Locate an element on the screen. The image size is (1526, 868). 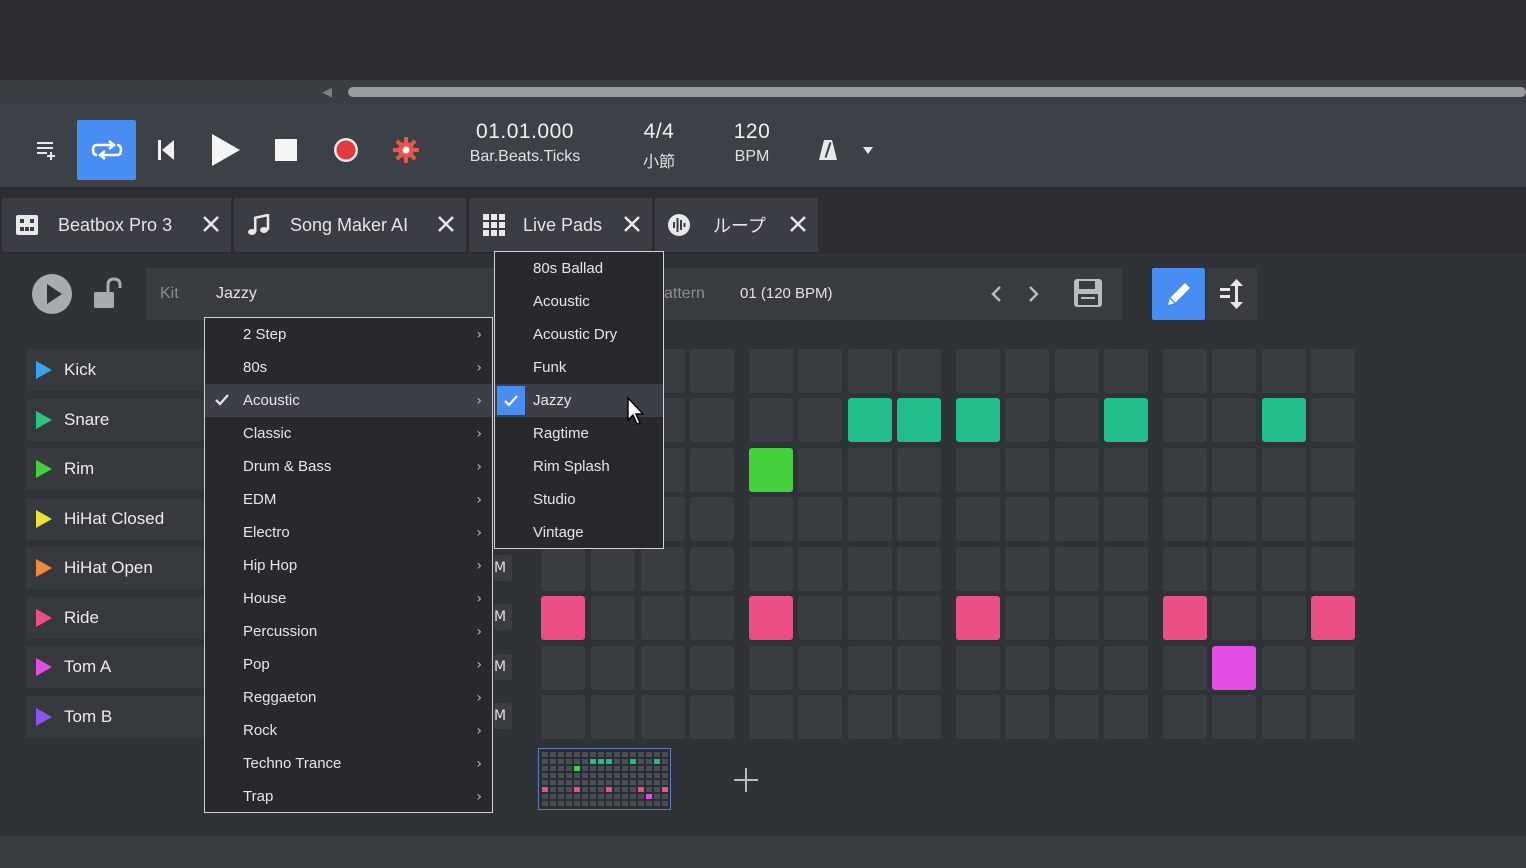
kit-submenu-item: Acoustic Dry is located at coordinates (579, 334).